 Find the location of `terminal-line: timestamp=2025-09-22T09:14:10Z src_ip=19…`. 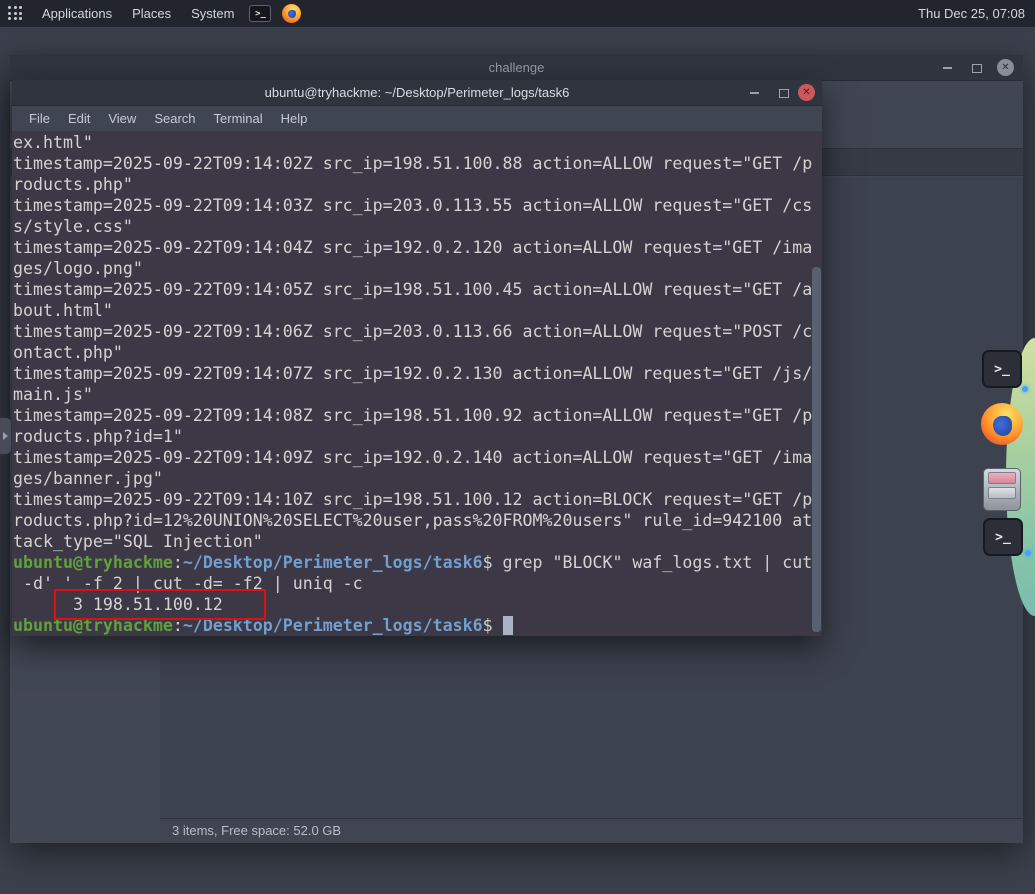

terminal-line: timestamp=2025-09-22T09:14:10Z src_ip=19… is located at coordinates (413, 499).